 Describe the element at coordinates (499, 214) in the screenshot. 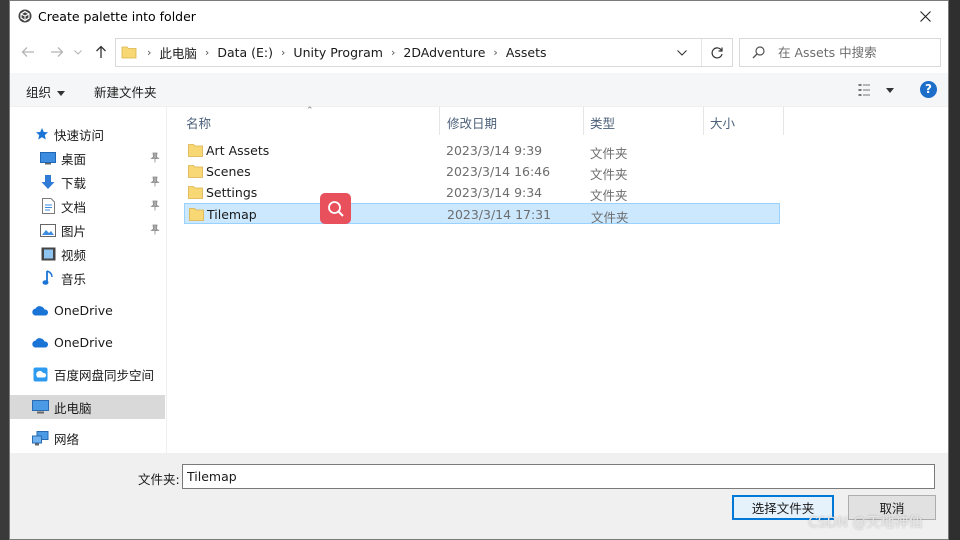

I see `file-date: 2023/3/14 17:31` at that location.